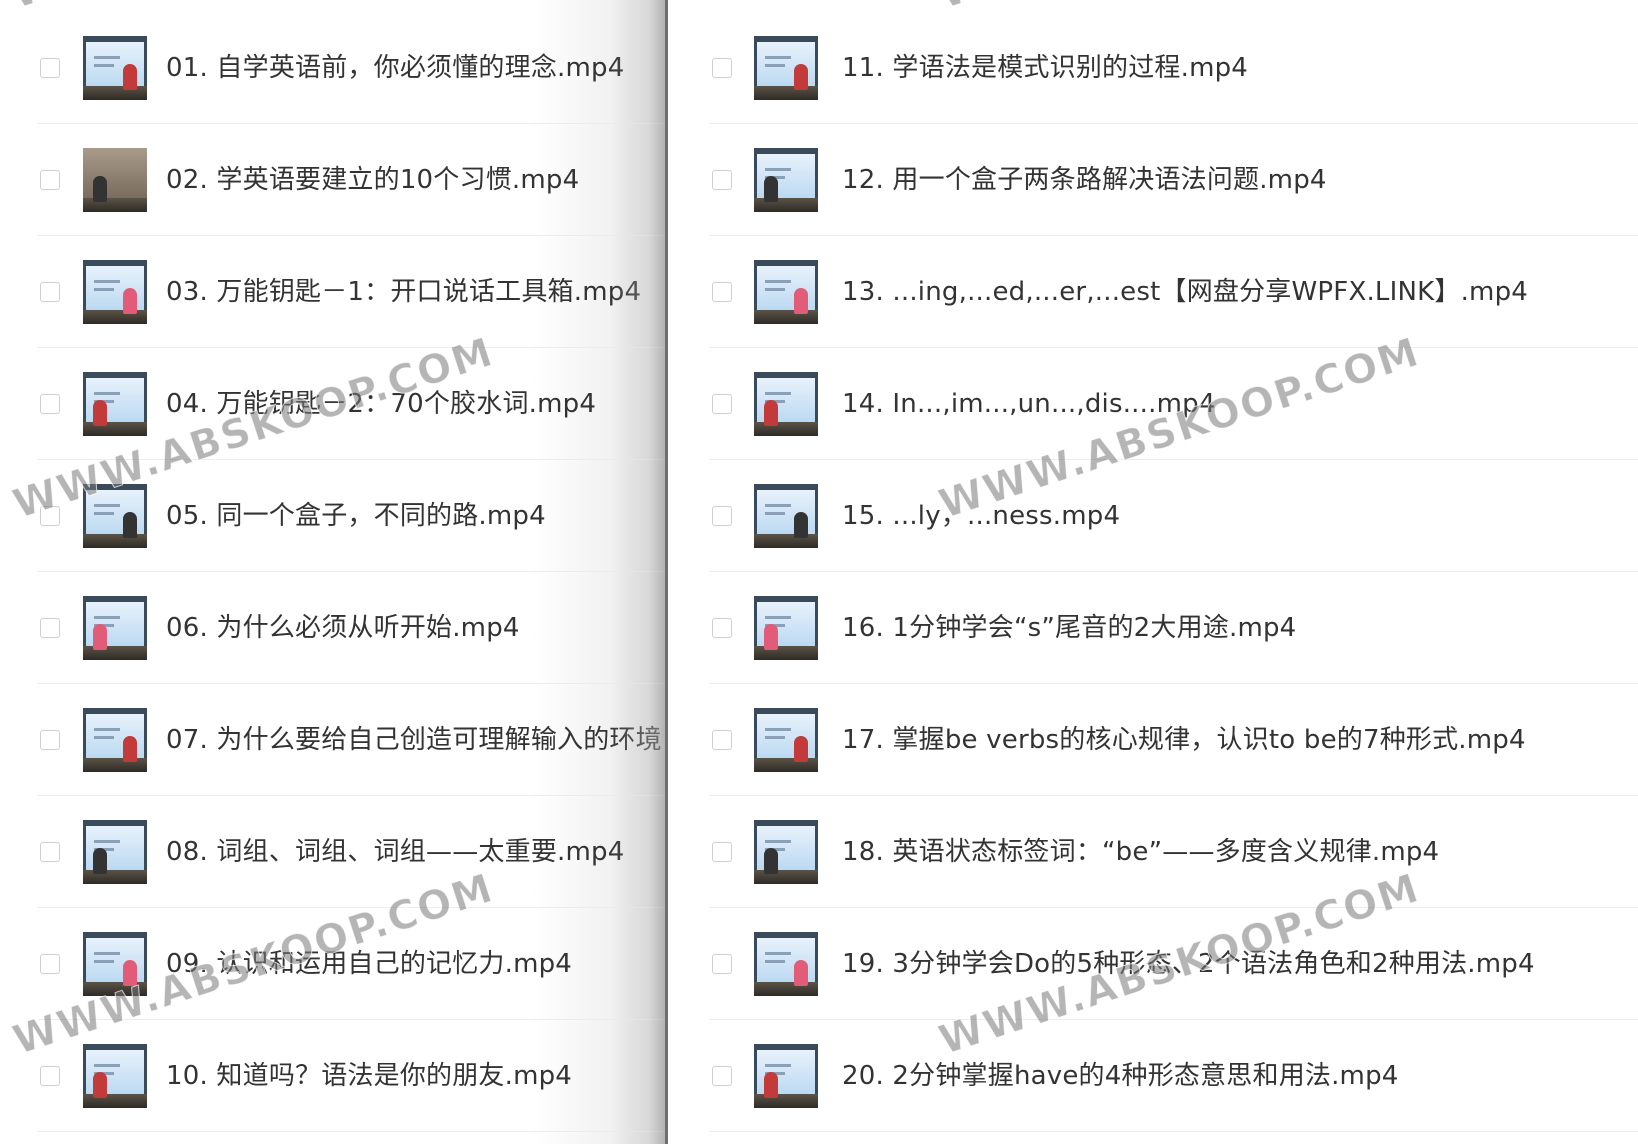 This screenshot has height=1144, width=1638. I want to click on interview-photo-icon, so click(115, 180).